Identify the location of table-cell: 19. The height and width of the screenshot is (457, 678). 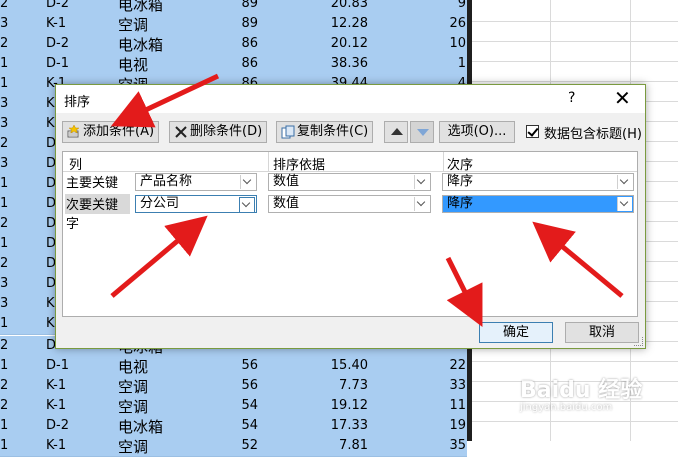
(433, 425).